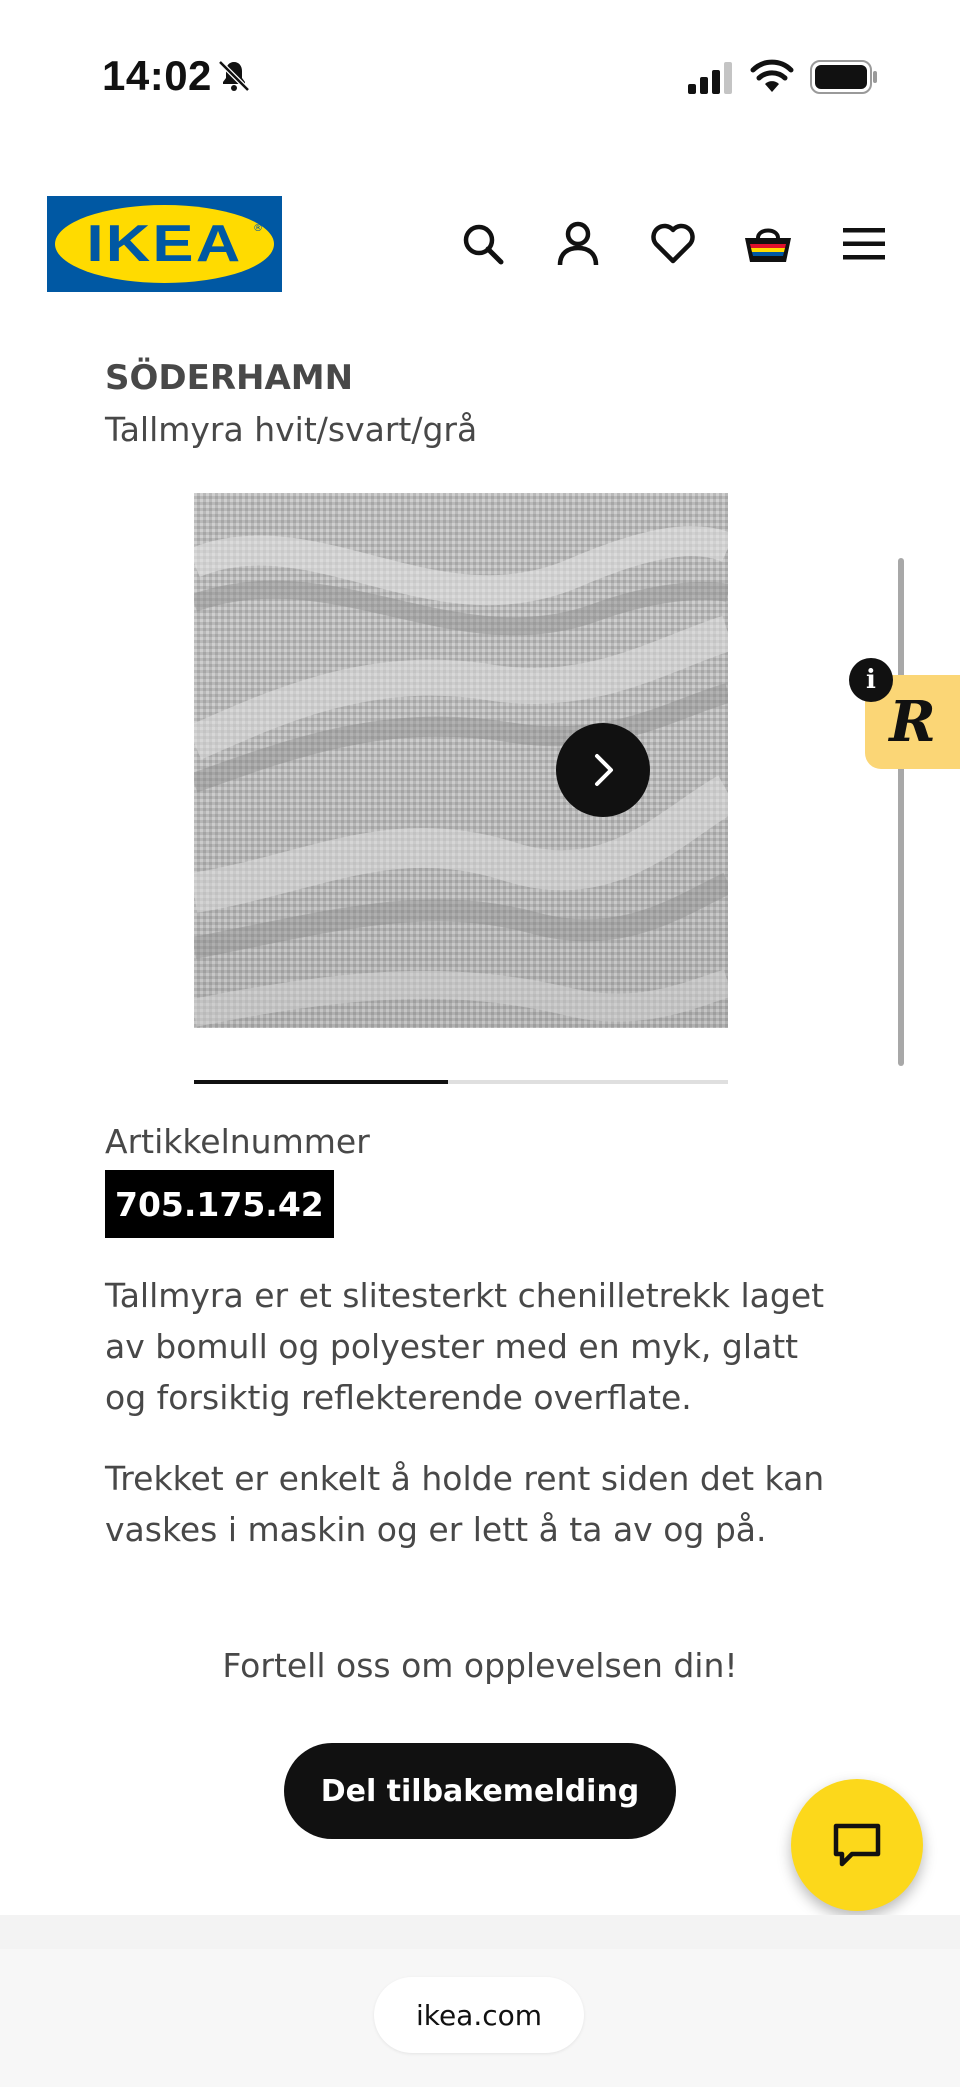 This screenshot has width=960, height=2087. I want to click on next-image-button, so click(603, 770).